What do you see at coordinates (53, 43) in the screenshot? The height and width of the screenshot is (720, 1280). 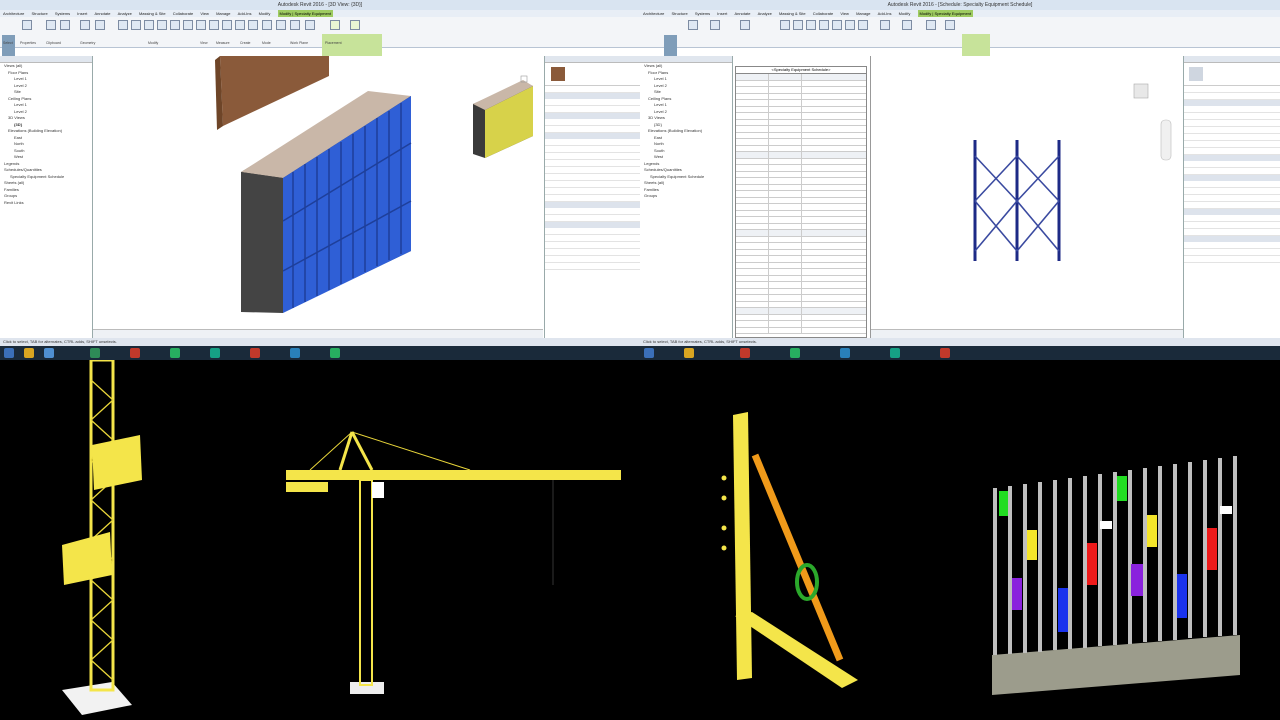 I see `group-clipboard-label: Clipboard` at bounding box center [53, 43].